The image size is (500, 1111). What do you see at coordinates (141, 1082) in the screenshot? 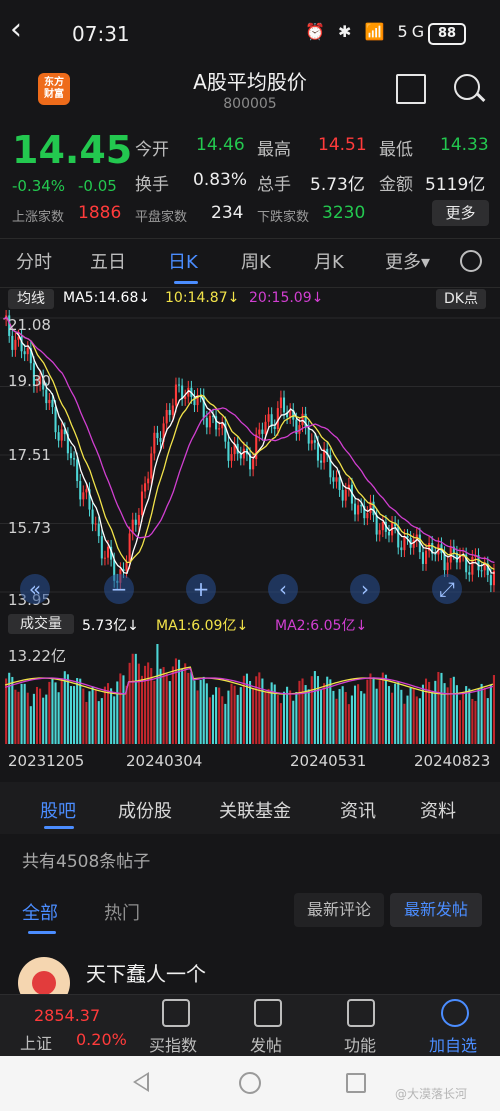
I see `back-nav-icon` at bounding box center [141, 1082].